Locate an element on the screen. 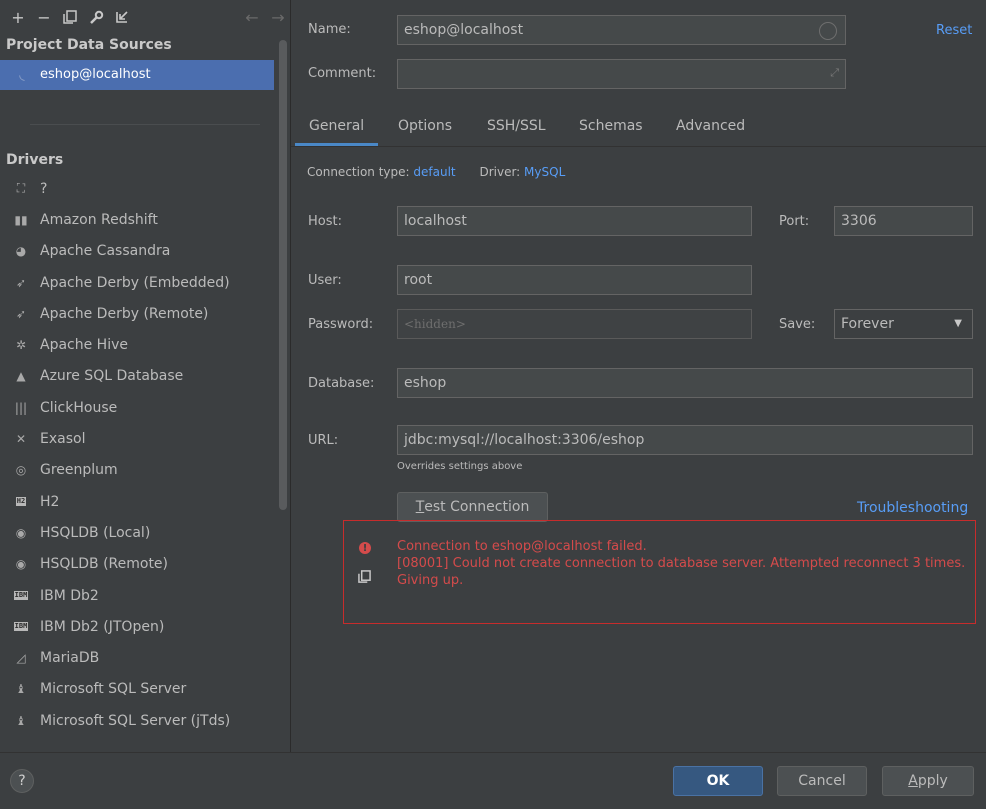 Image resolution: width=986 pixels, height=809 pixels. dropdown-arrow-icon: ▼ is located at coordinates (958, 323).